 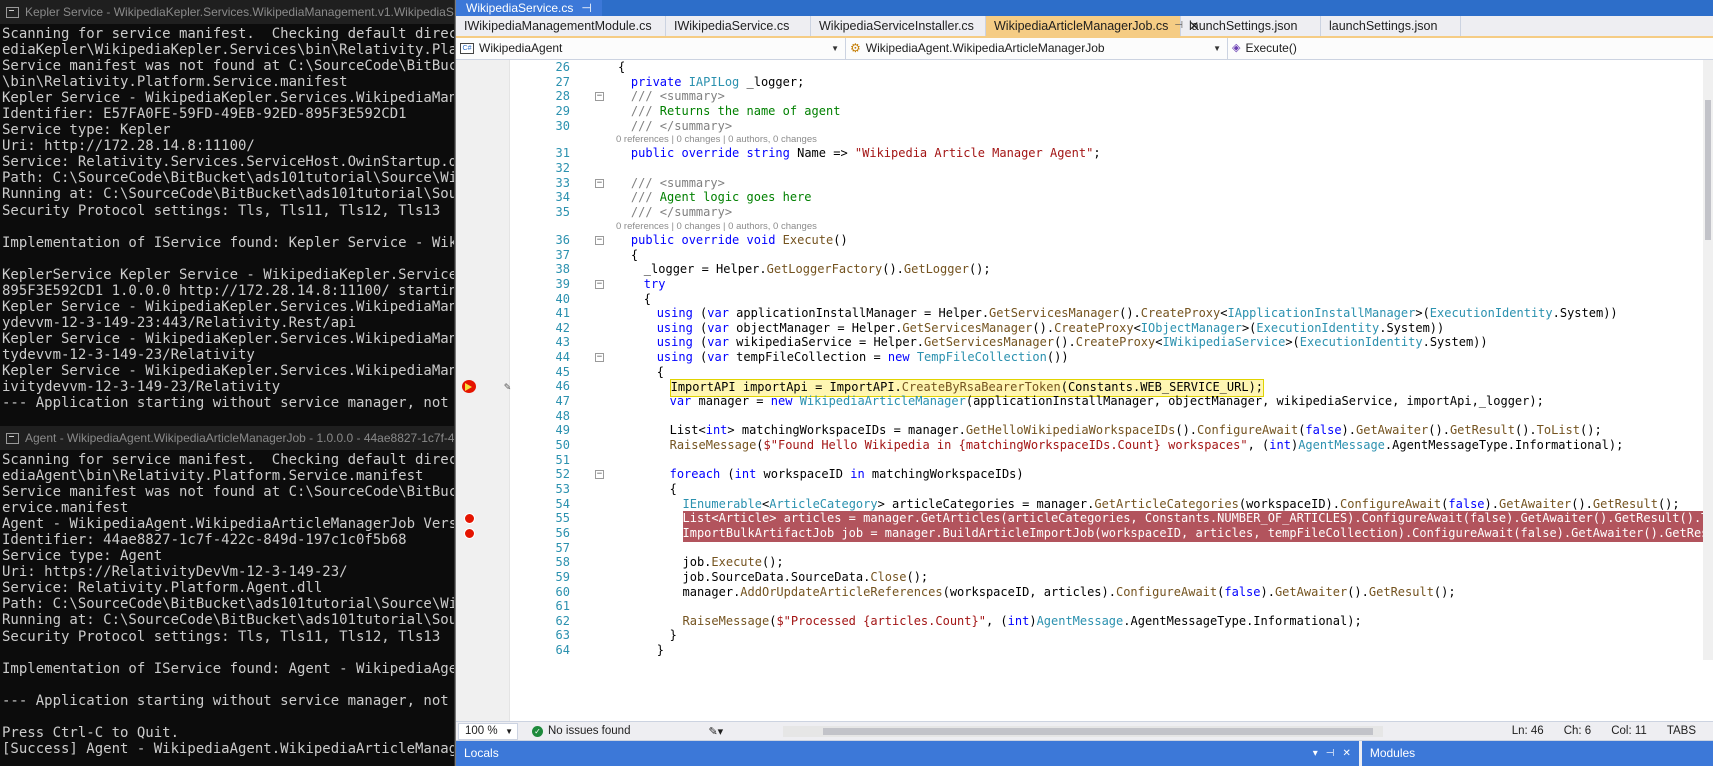 What do you see at coordinates (507, 387) in the screenshot?
I see `quick-action-icon: ✎` at bounding box center [507, 387].